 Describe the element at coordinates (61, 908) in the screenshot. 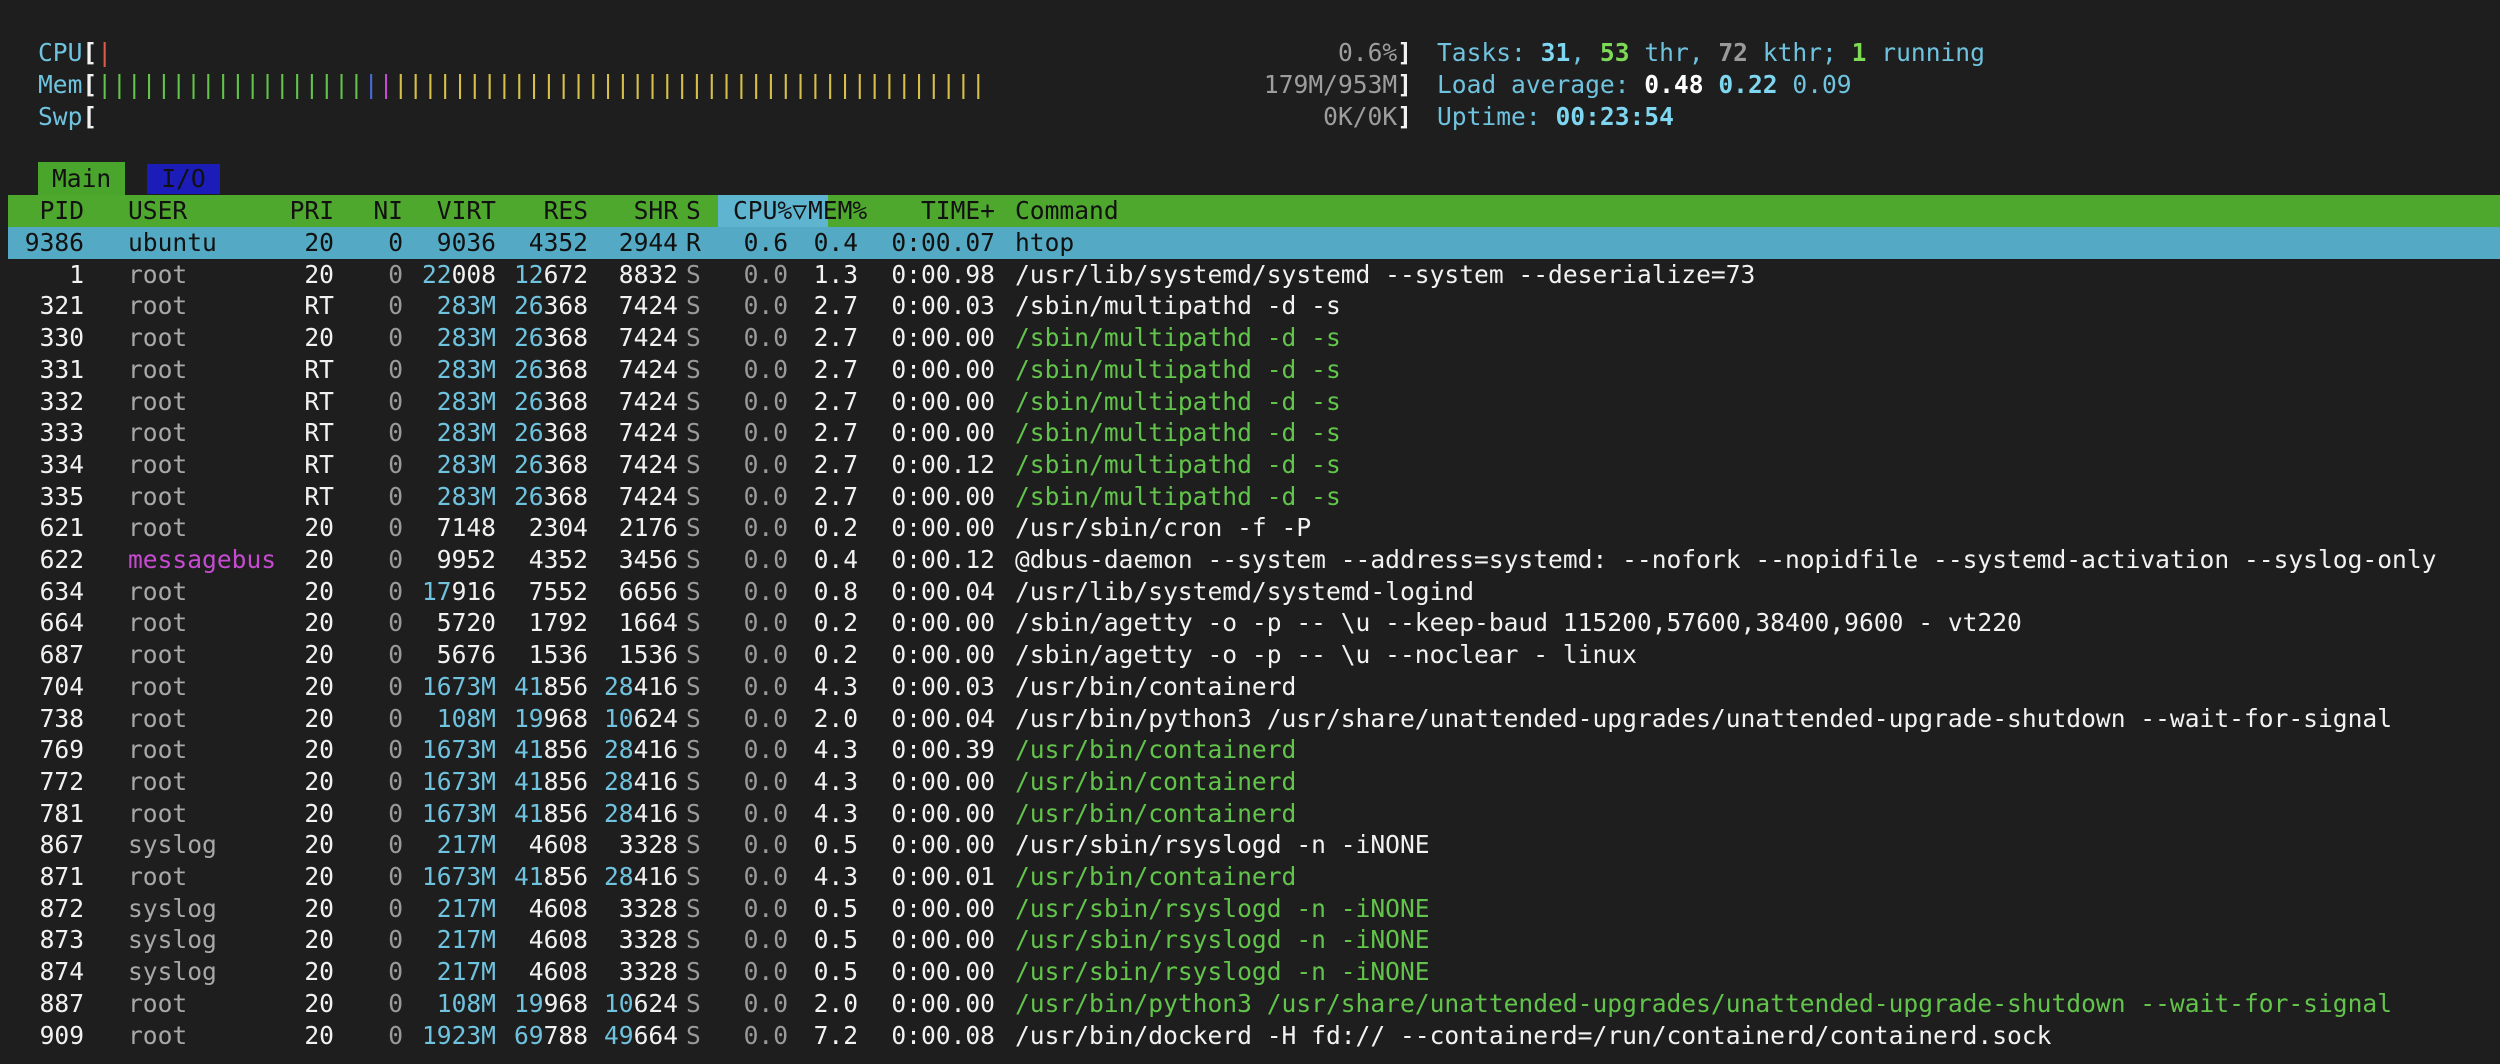

I see `process-pid: 872` at that location.